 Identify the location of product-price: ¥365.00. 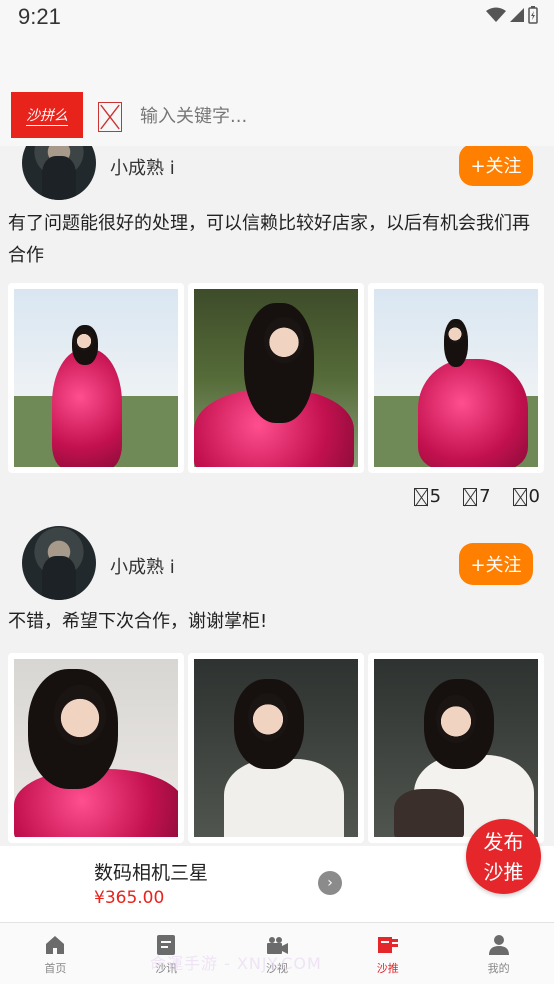
(129, 898).